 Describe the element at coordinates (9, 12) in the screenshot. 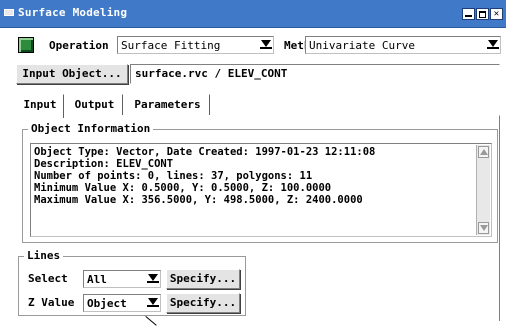

I see `system-menu-icon` at that location.